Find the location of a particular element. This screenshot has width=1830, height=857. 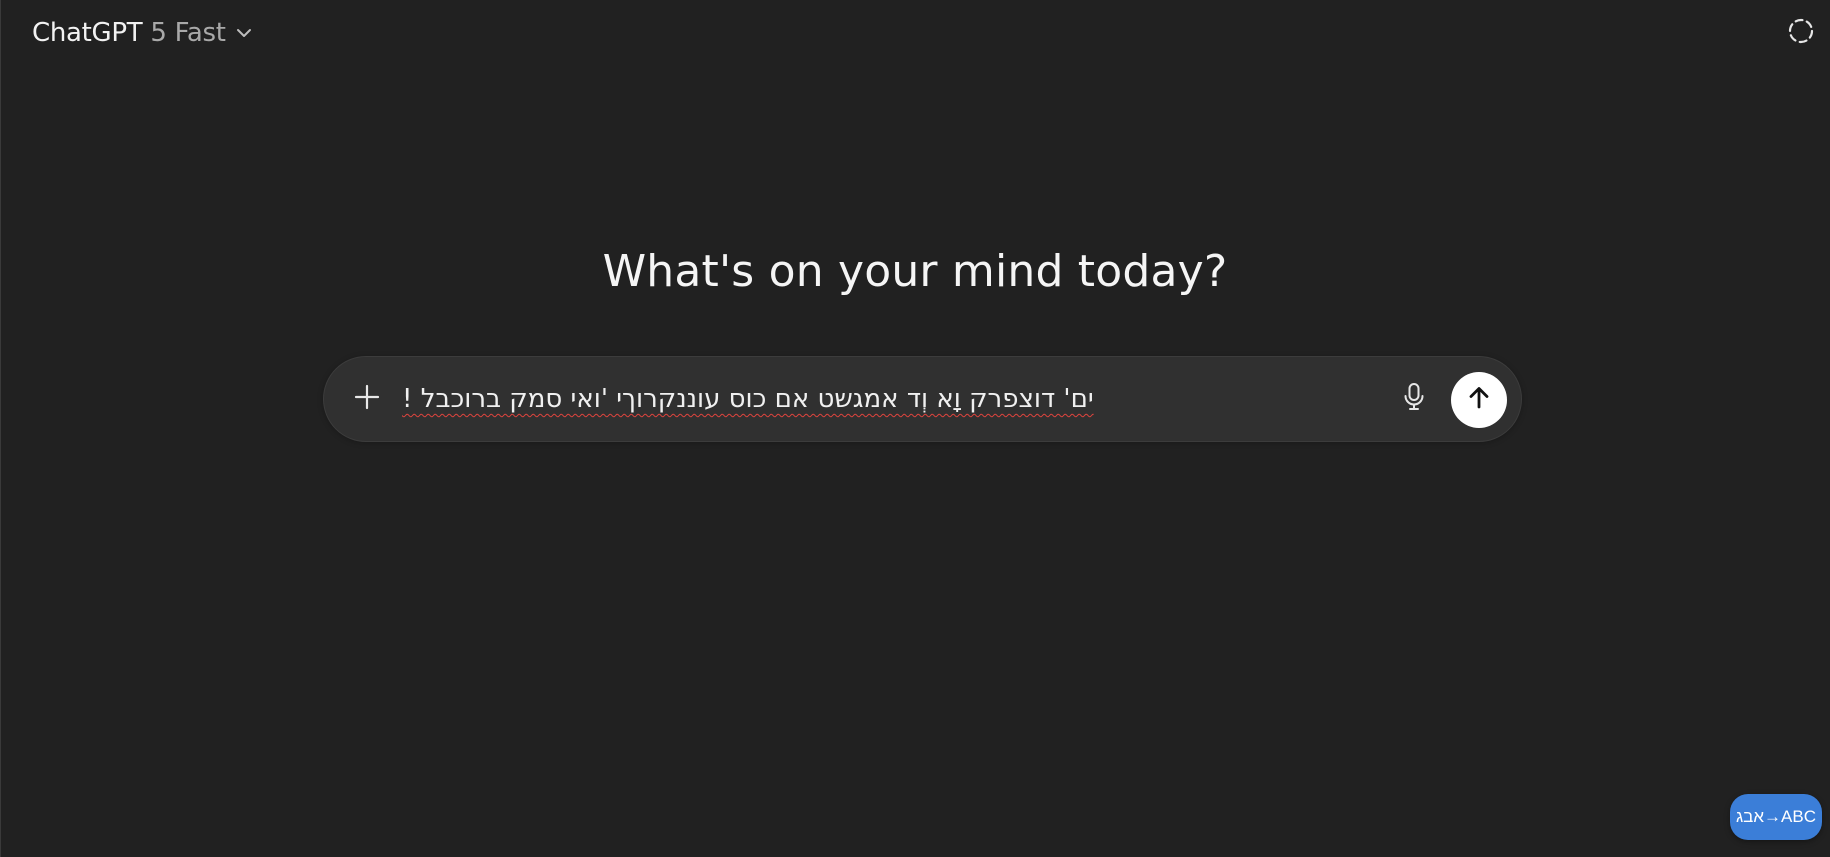

transliterate-button: אבג→ABC is located at coordinates (1776, 817).